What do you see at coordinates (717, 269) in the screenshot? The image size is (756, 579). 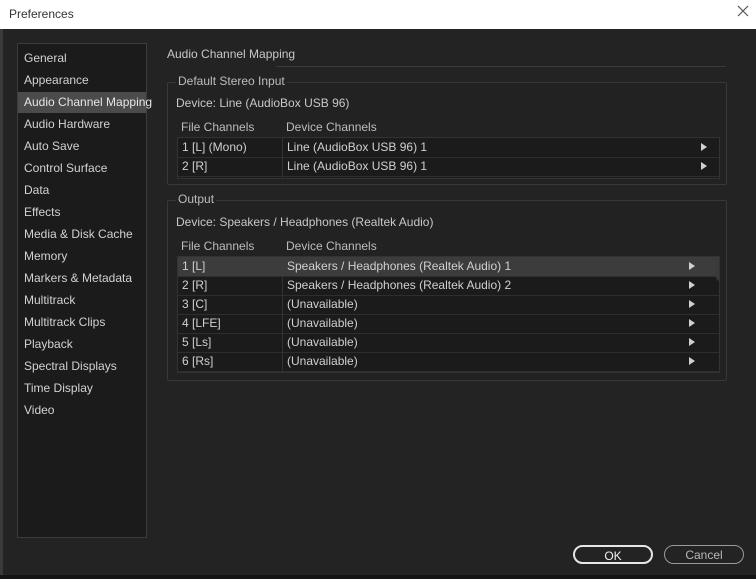 I see `table-scrollbar` at bounding box center [717, 269].